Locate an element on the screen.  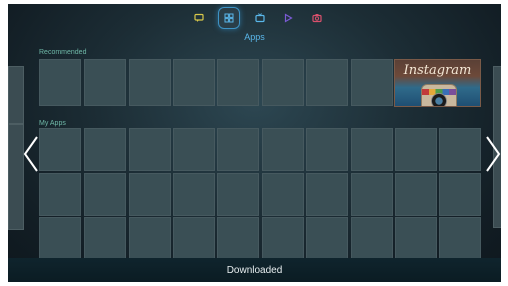
bottom-bar: Downloaded is located at coordinates (254, 270).